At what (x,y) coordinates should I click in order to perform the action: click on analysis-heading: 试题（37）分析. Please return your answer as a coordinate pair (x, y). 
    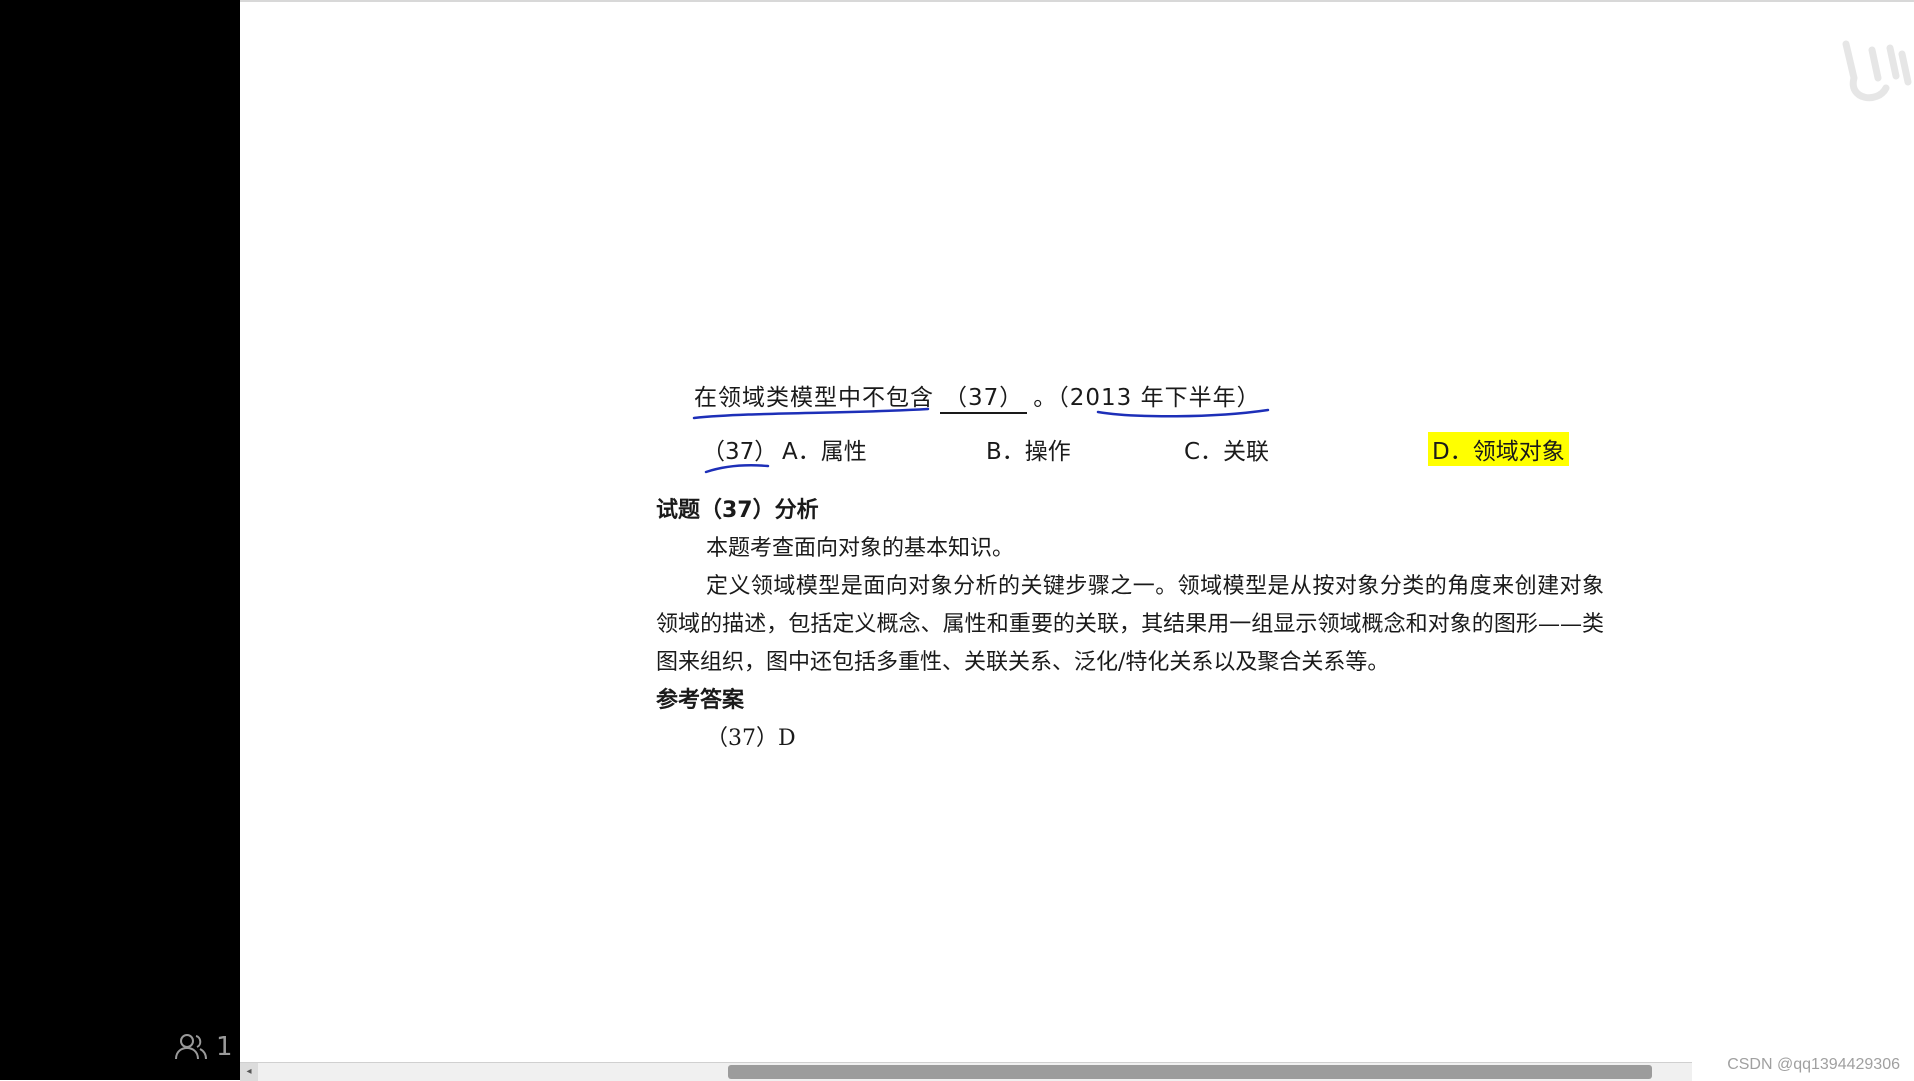
    Looking at the image, I should click on (1130, 511).